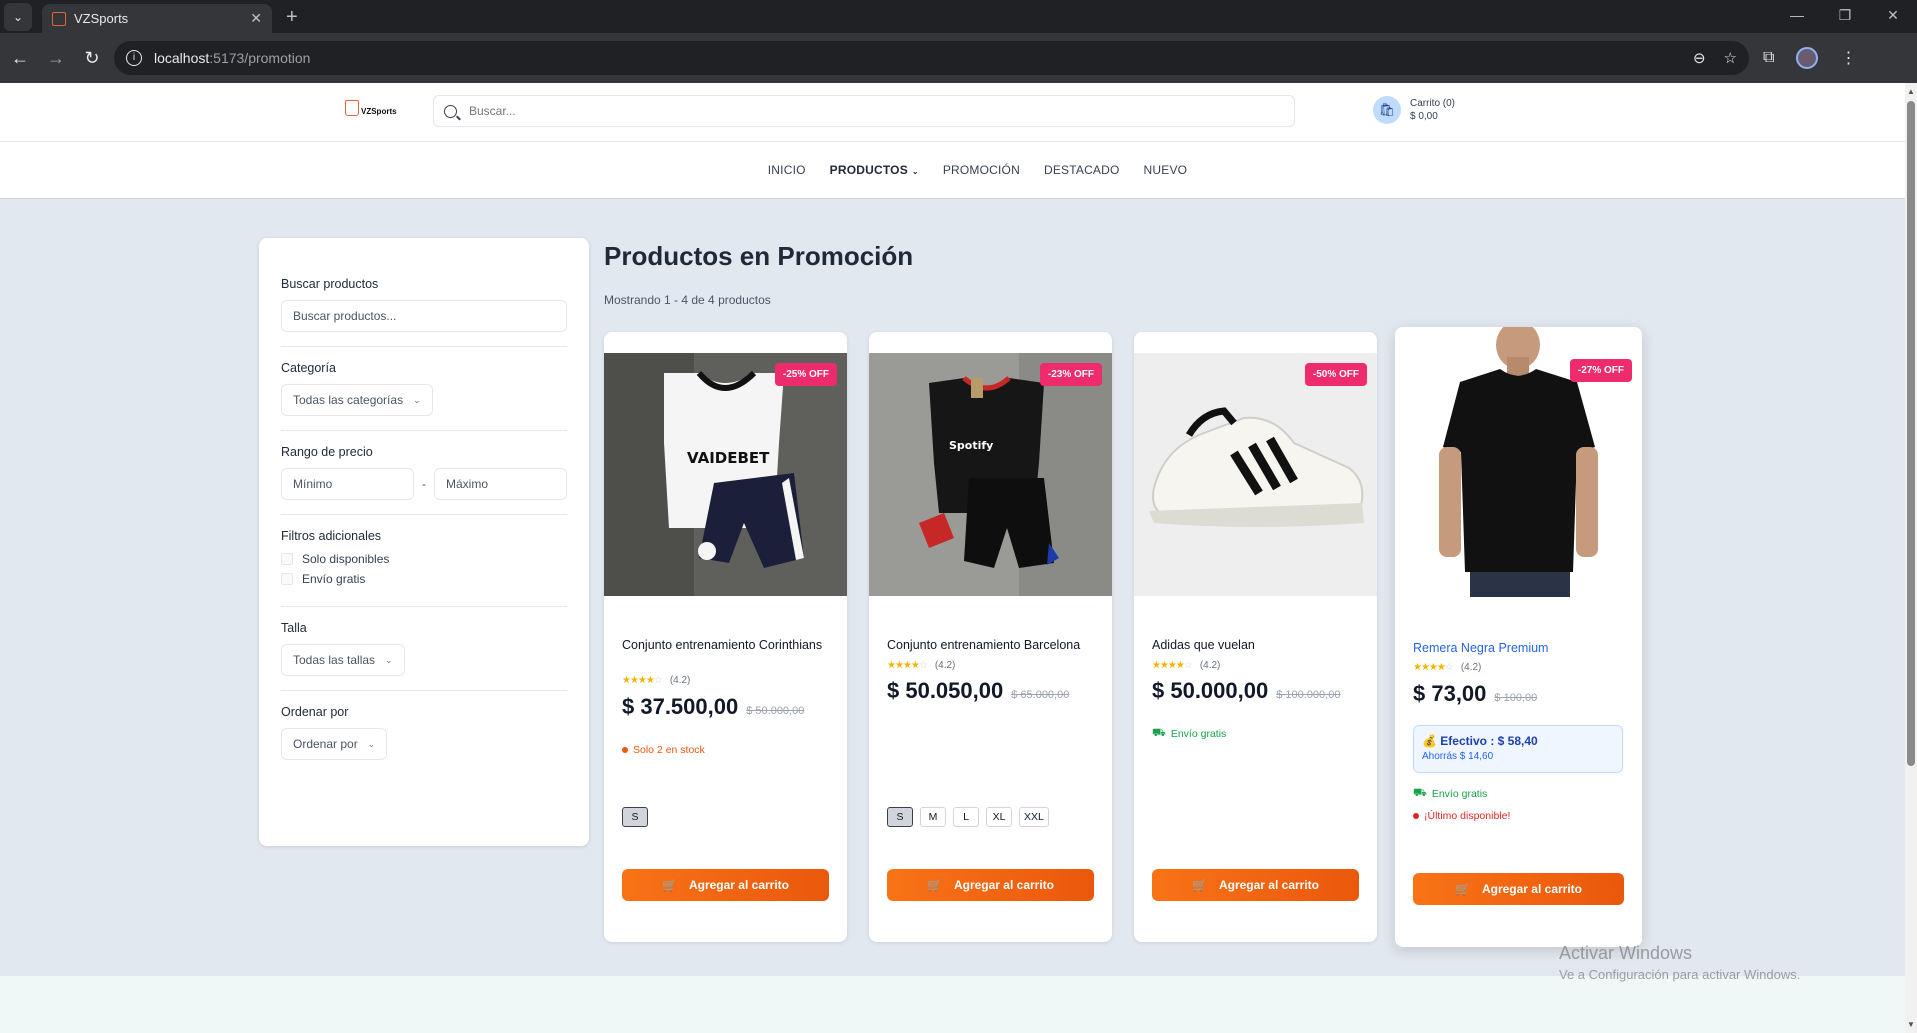  I want to click on size-select: Todas las tallas ⌄, so click(343, 660).